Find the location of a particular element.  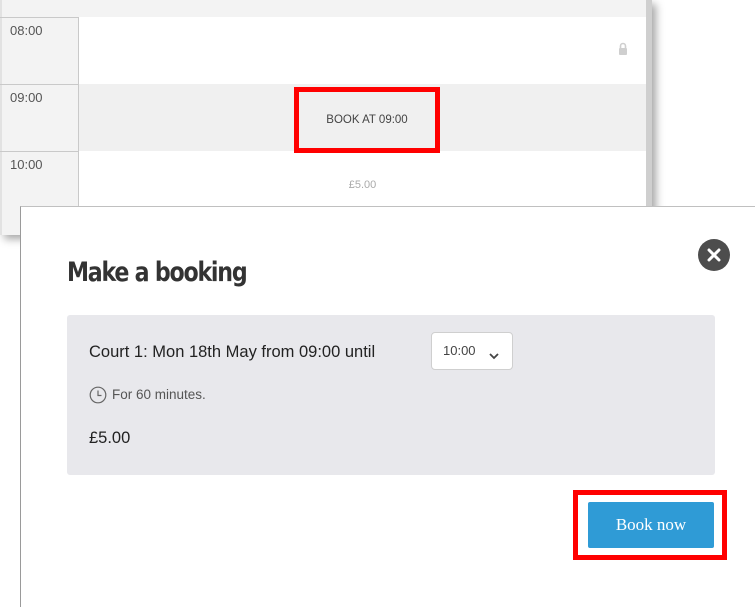

book-now-highlight: Book now is located at coordinates (650, 525).